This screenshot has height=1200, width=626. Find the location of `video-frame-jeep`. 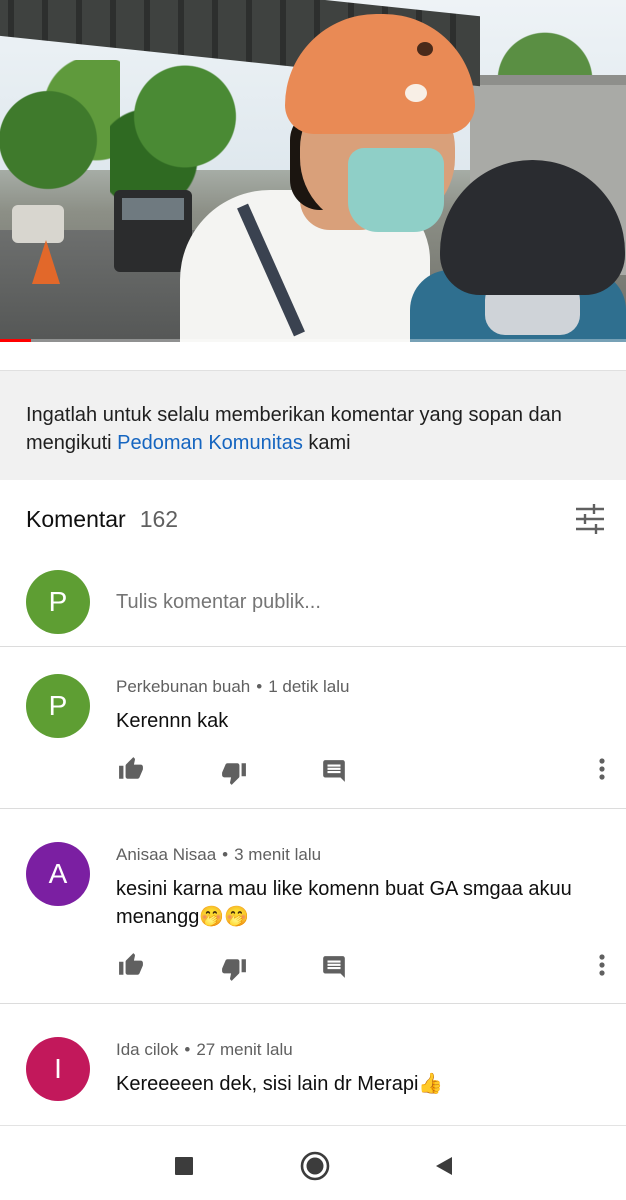

video-frame-jeep is located at coordinates (153, 231).